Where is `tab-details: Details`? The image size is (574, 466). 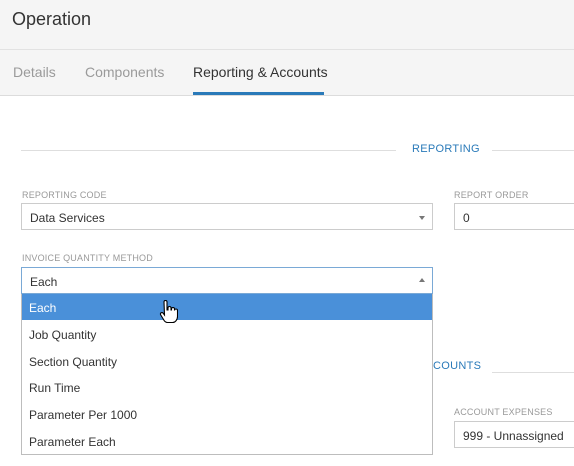 tab-details: Details is located at coordinates (34, 72).